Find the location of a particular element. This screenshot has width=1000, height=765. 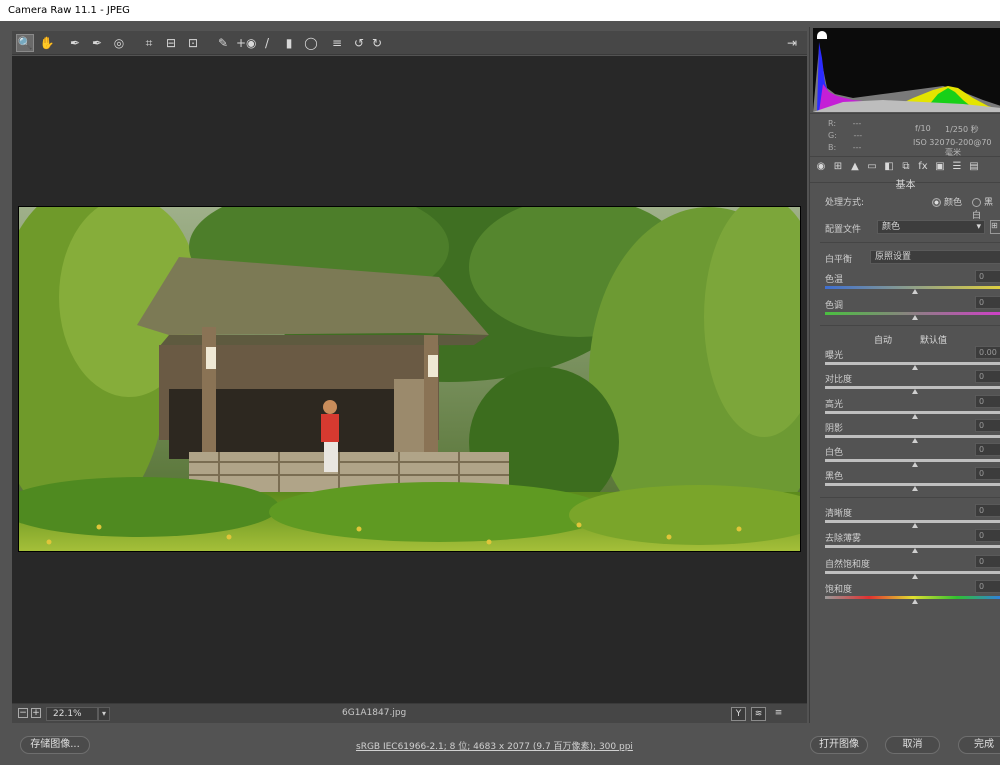

tab-hsl-icon: ▭ is located at coordinates (872, 167).